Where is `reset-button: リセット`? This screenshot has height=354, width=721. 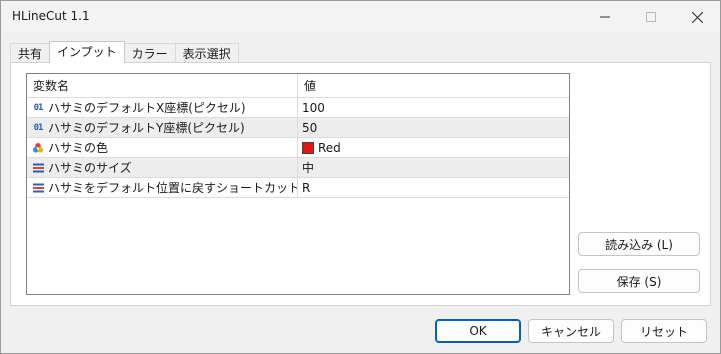
reset-button: リセット is located at coordinates (664, 331).